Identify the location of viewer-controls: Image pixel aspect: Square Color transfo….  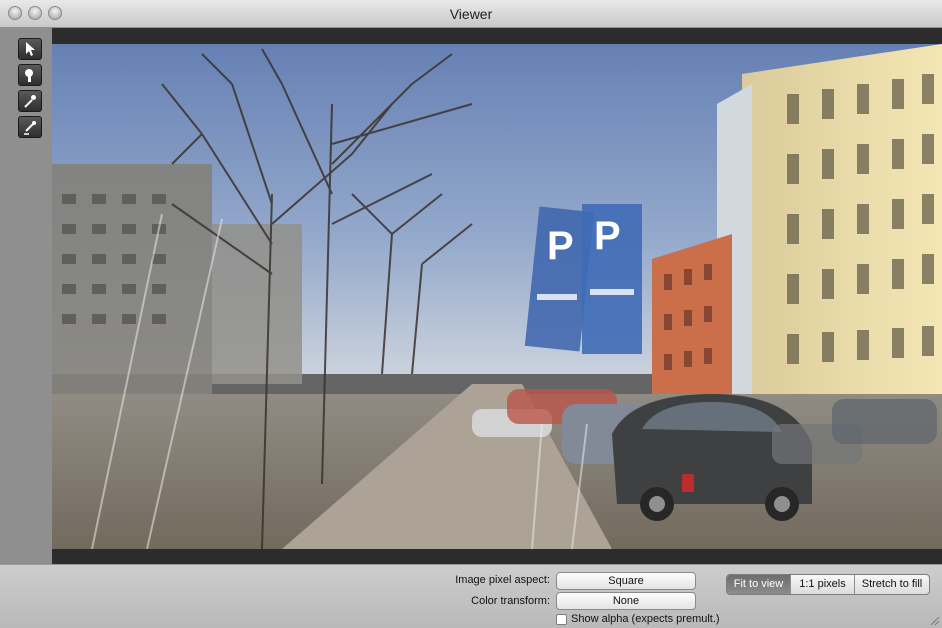
(471, 596).